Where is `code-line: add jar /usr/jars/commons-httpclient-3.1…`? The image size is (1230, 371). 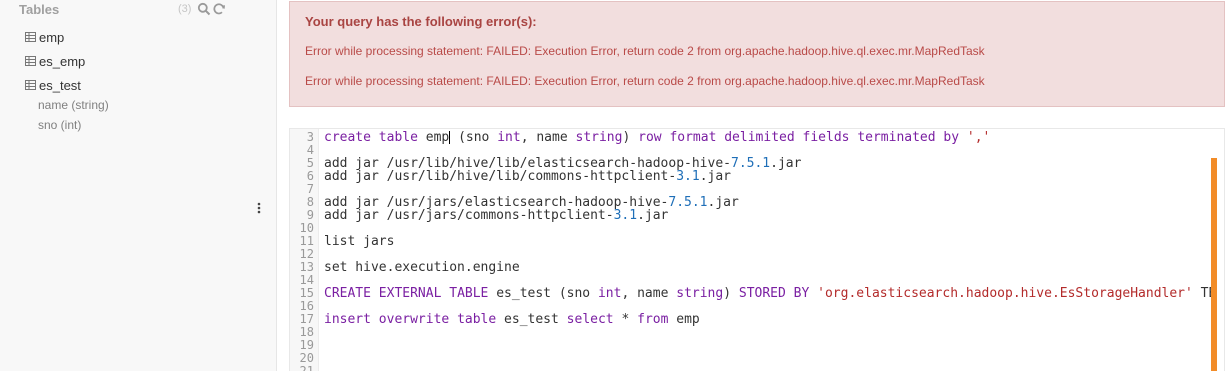
code-line: add jar /usr/jars/commons-httpclient-3.1… is located at coordinates (496, 215).